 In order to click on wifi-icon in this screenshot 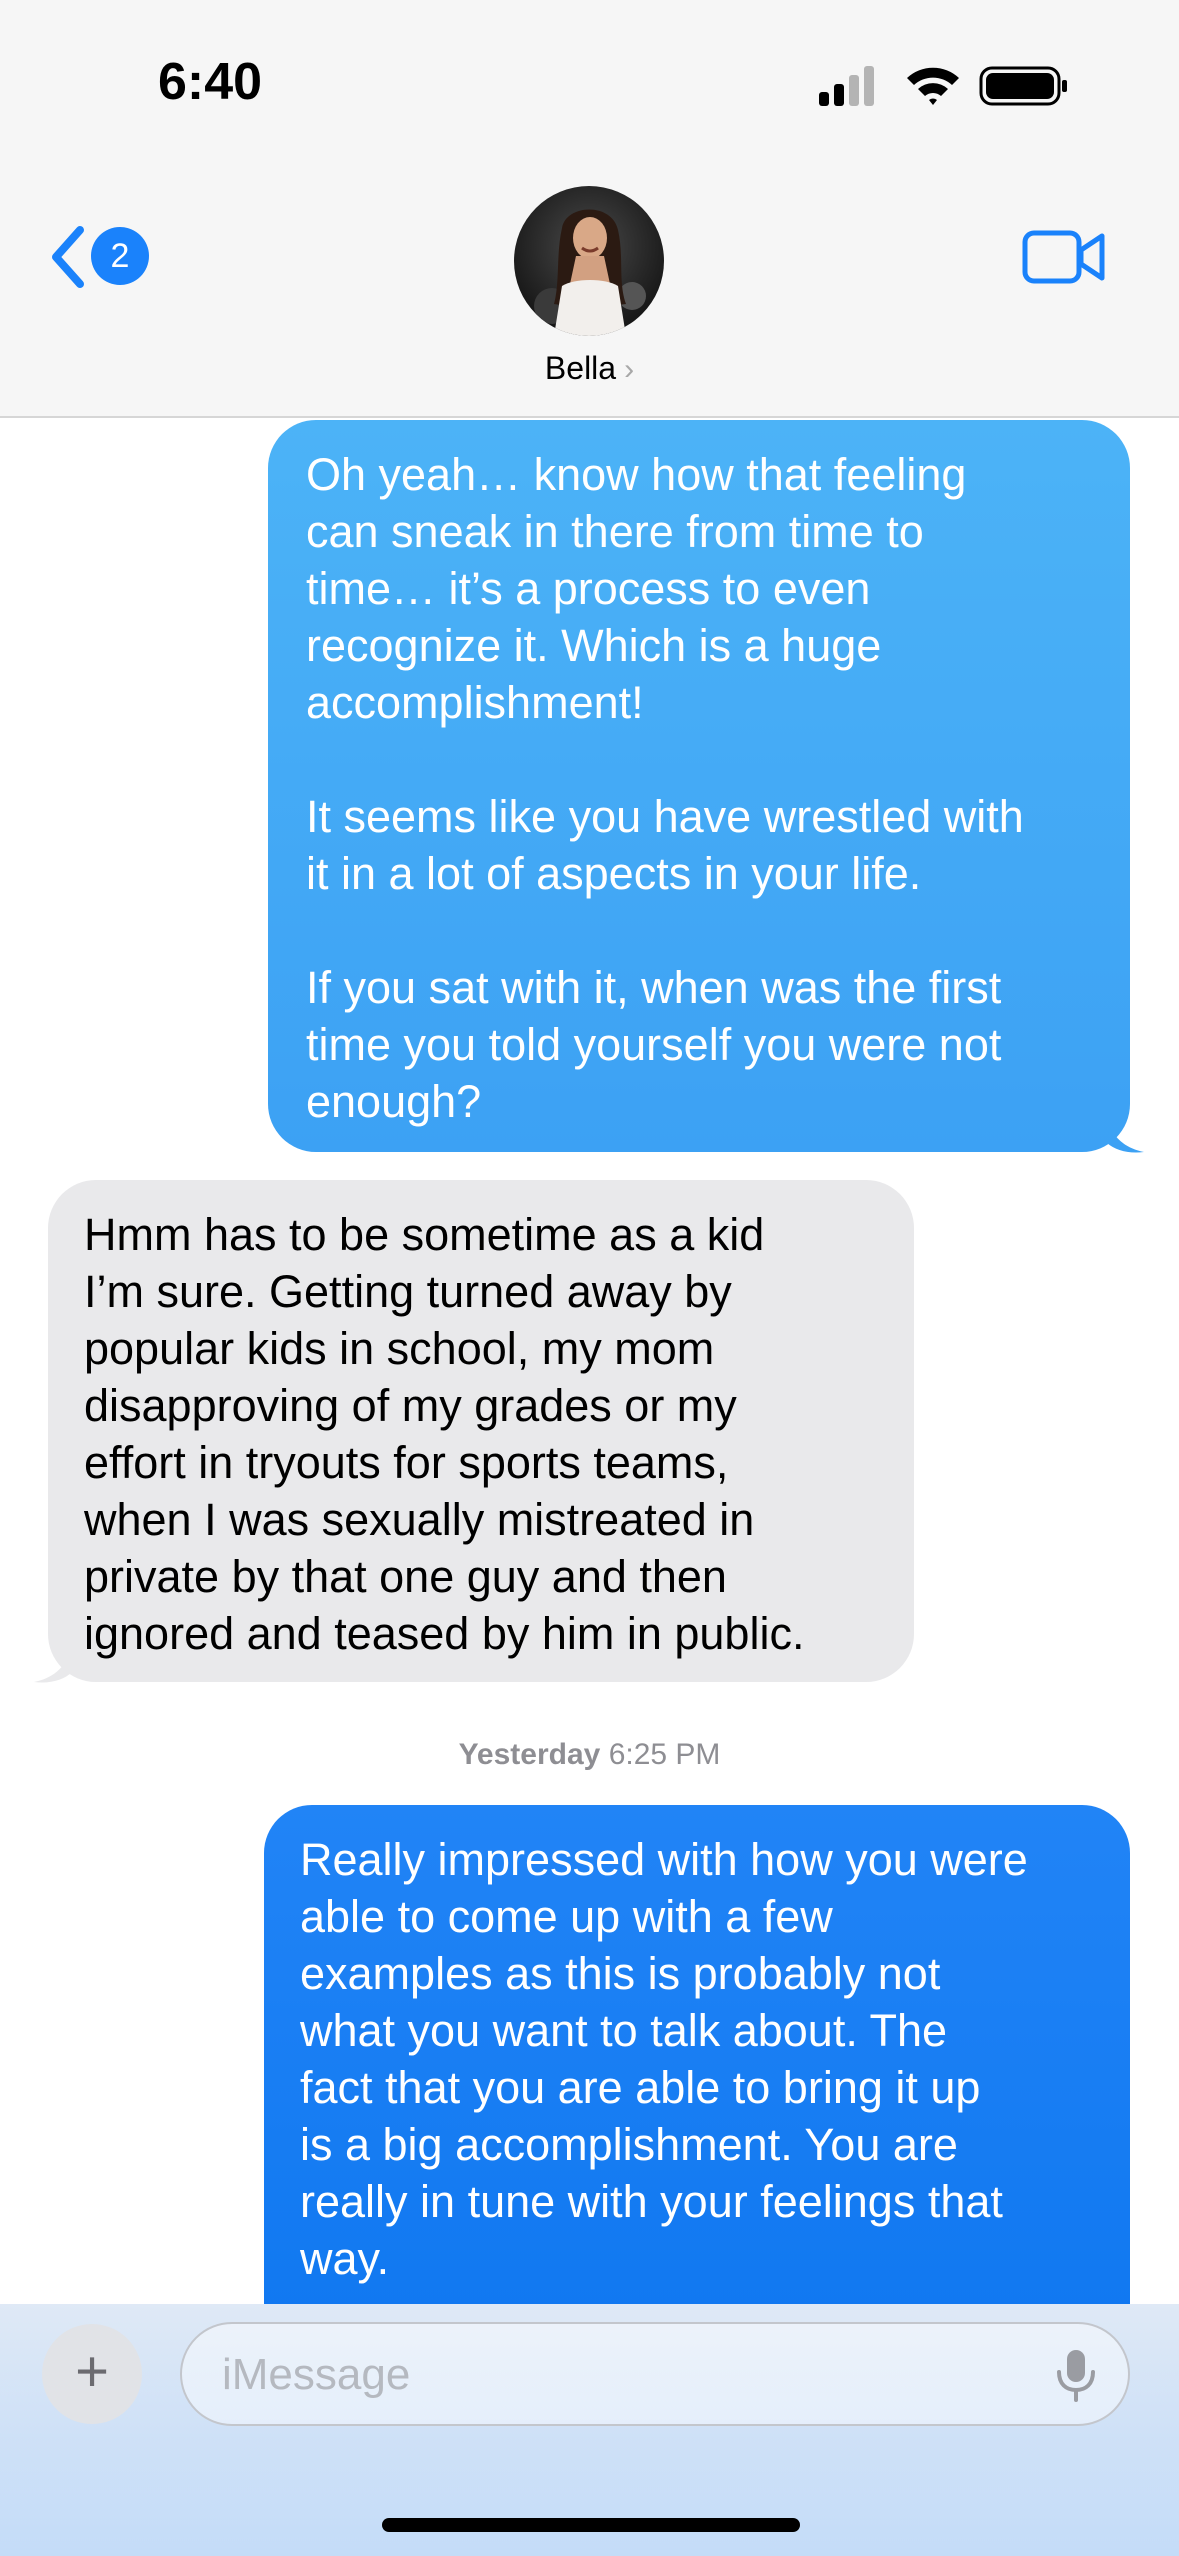, I will do `click(933, 86)`.